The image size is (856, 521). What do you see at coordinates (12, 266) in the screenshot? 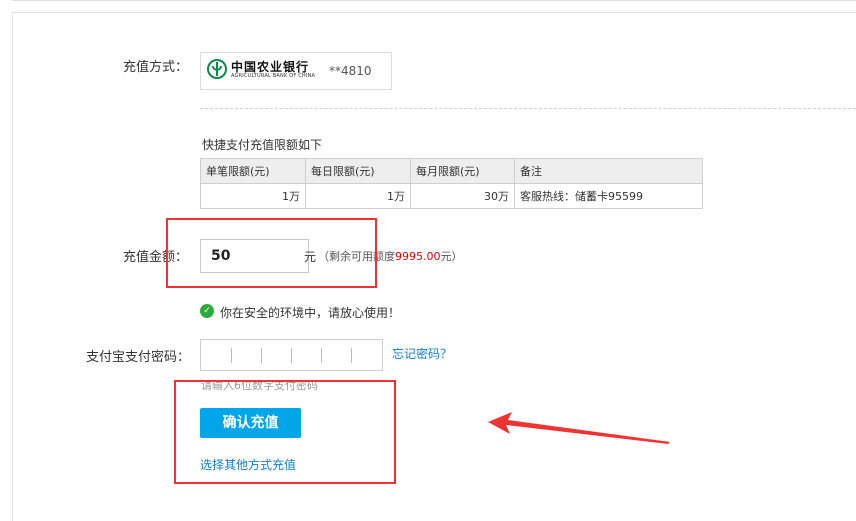
I see `left-divider` at bounding box center [12, 266].